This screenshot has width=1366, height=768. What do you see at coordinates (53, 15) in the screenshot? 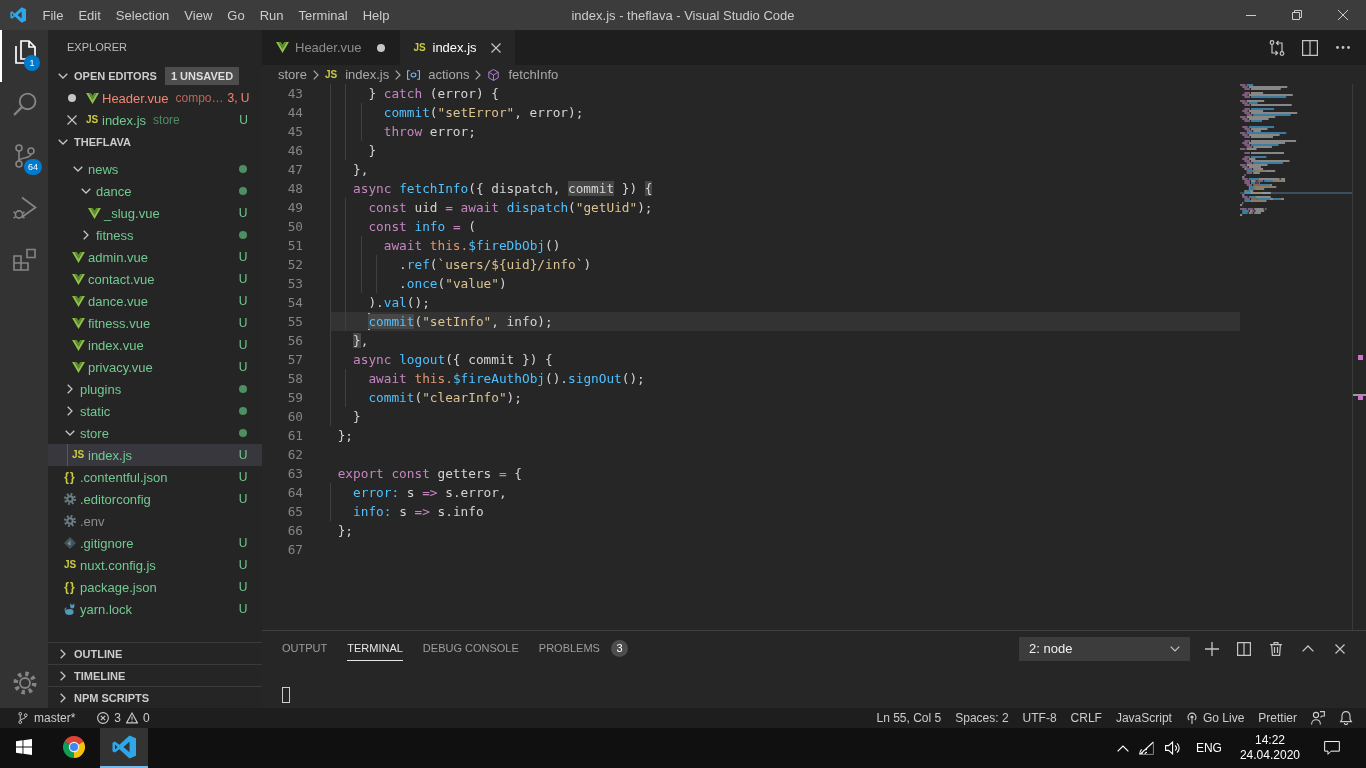
I see `menu-item: File` at bounding box center [53, 15].